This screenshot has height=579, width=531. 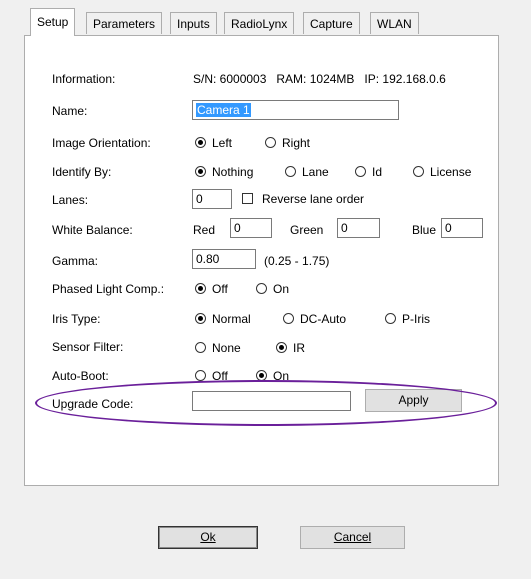 I want to click on sensor-ir-label: IR, so click(x=299, y=348).